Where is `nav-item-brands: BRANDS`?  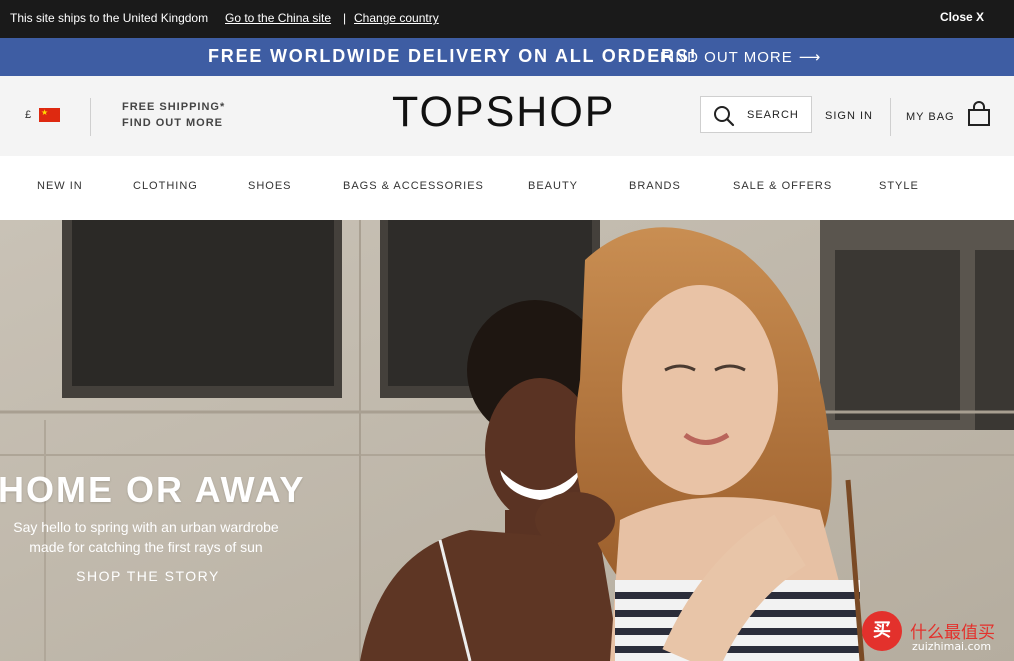
nav-item-brands: BRANDS is located at coordinates (655, 186).